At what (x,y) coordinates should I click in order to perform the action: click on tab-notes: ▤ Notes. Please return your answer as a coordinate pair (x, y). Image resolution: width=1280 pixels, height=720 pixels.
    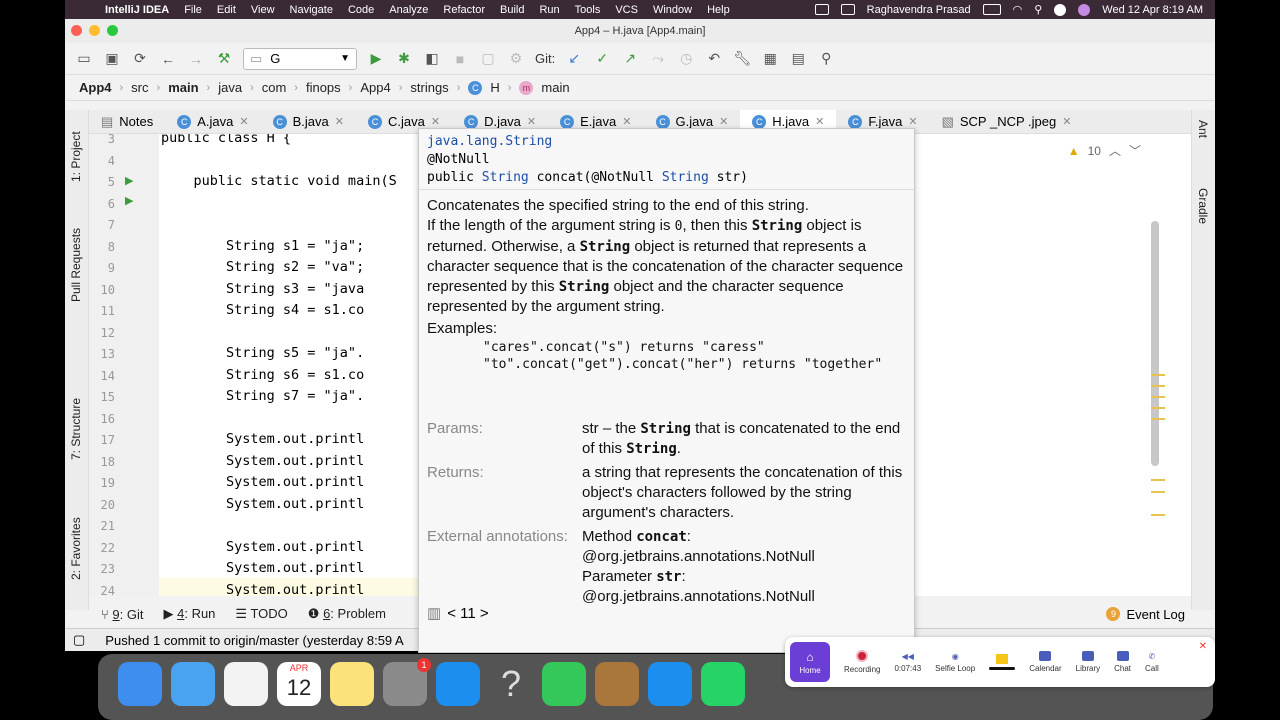
    Looking at the image, I should click on (127, 122).